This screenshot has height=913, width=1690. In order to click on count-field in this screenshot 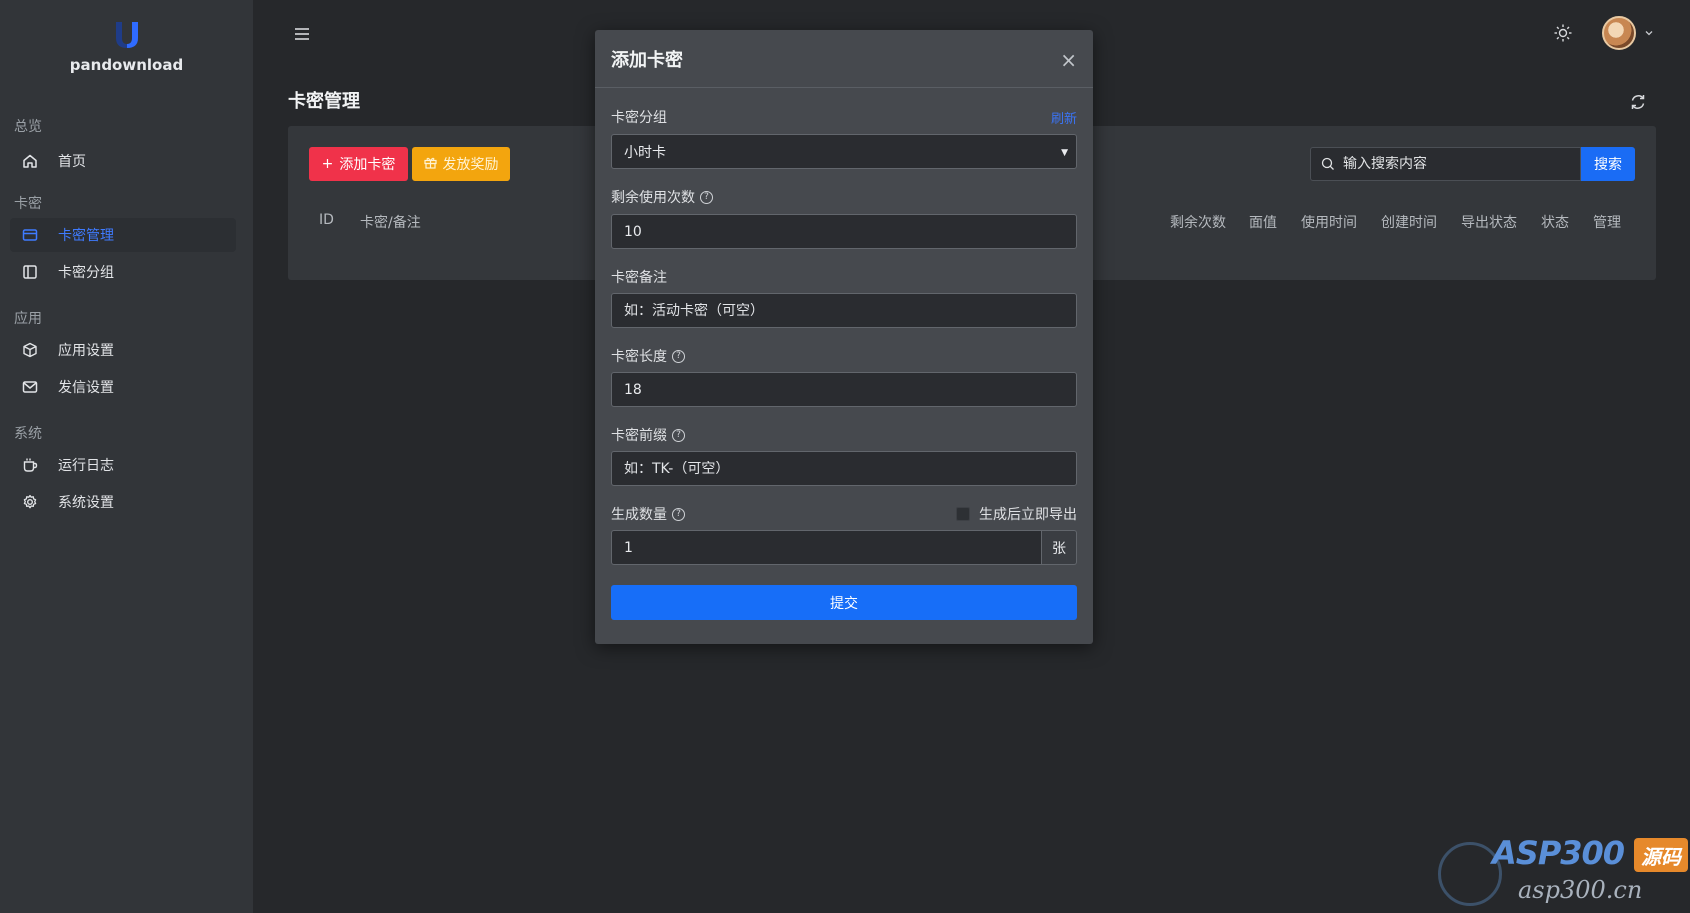, I will do `click(826, 547)`.